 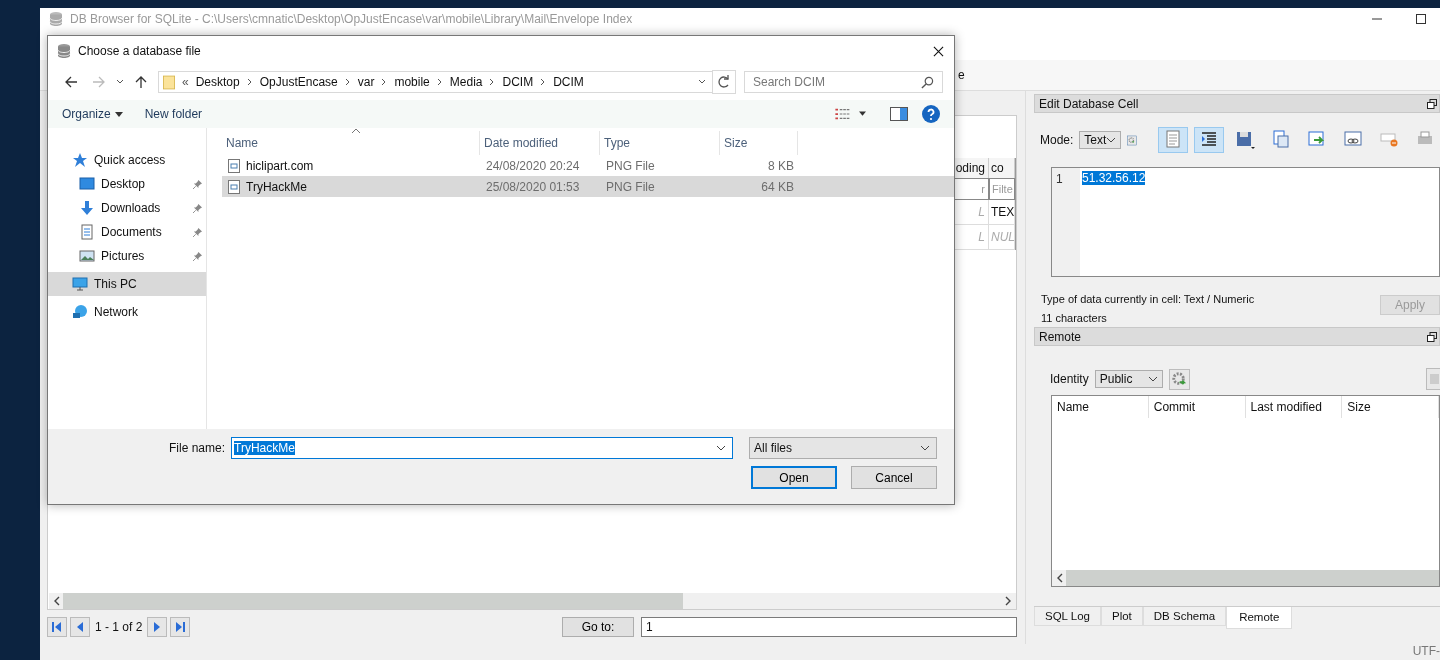 I want to click on text-mode-icon, so click(x=1173, y=140).